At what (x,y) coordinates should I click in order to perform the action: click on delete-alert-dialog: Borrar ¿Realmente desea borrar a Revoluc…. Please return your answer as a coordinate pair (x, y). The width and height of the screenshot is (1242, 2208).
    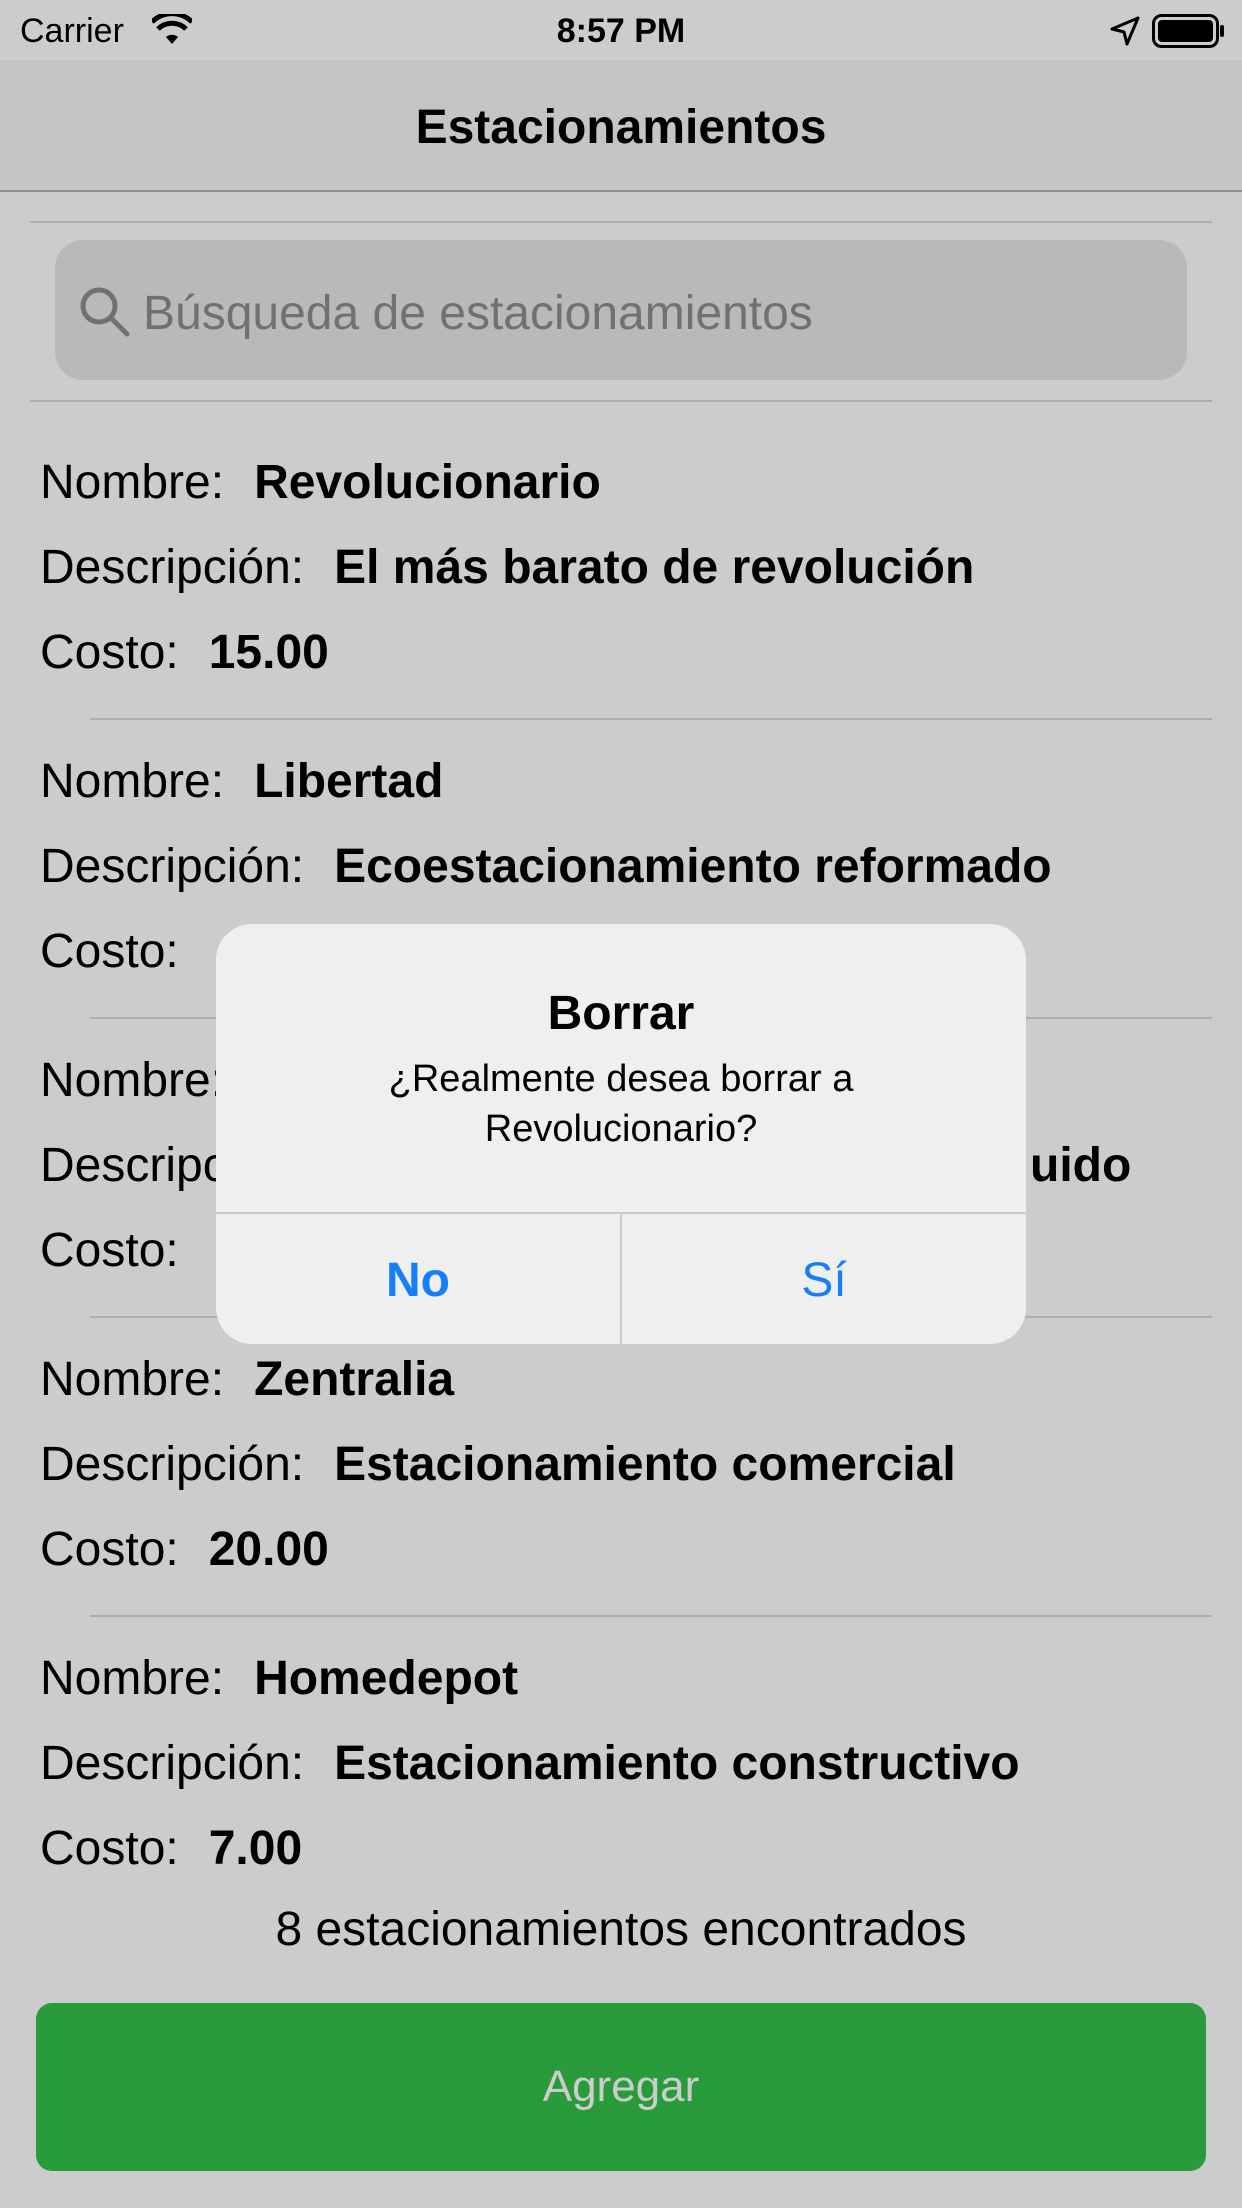
    Looking at the image, I should click on (621, 1134).